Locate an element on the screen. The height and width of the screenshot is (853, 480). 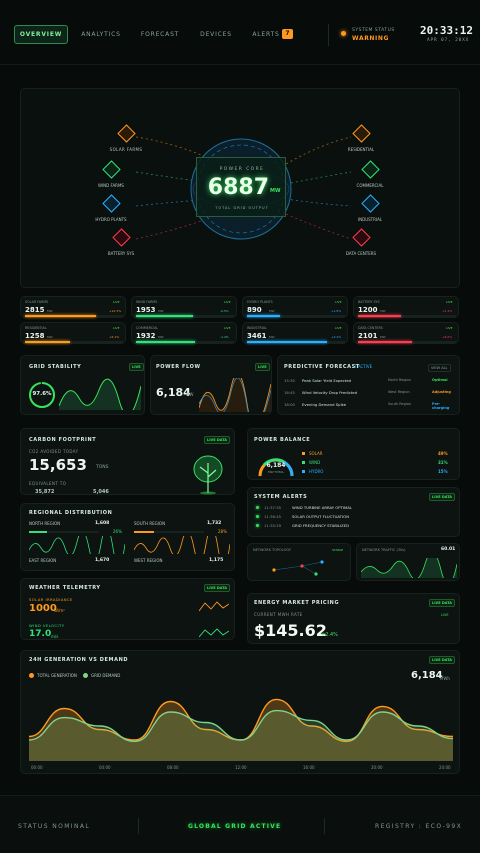
sink-residential: RESIDENTIAL is located at coordinates (361, 138).